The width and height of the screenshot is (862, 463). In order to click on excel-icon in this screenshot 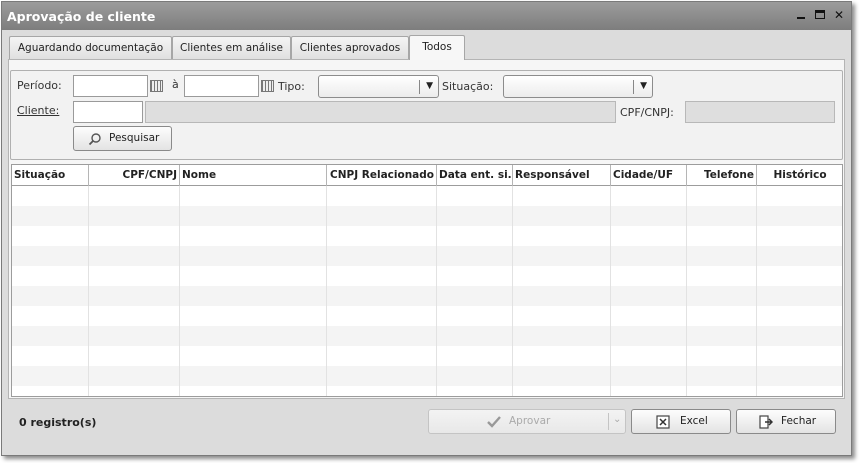, I will do `click(663, 422)`.